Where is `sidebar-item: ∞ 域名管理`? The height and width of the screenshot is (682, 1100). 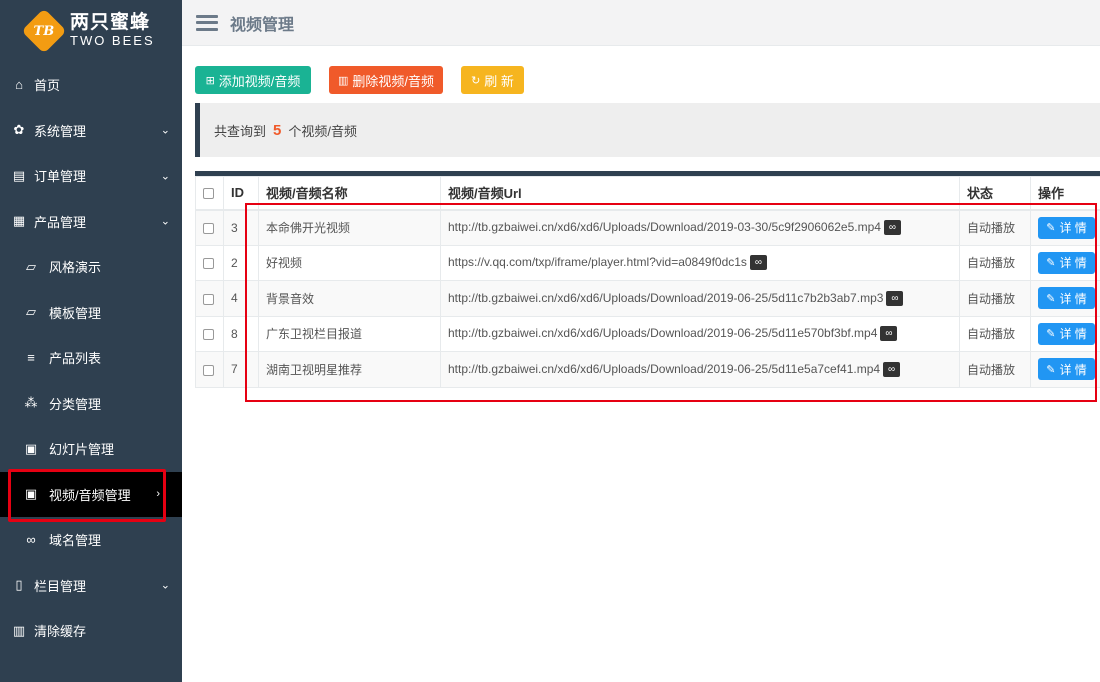
sidebar-item: ∞ 域名管理 is located at coordinates (91, 540).